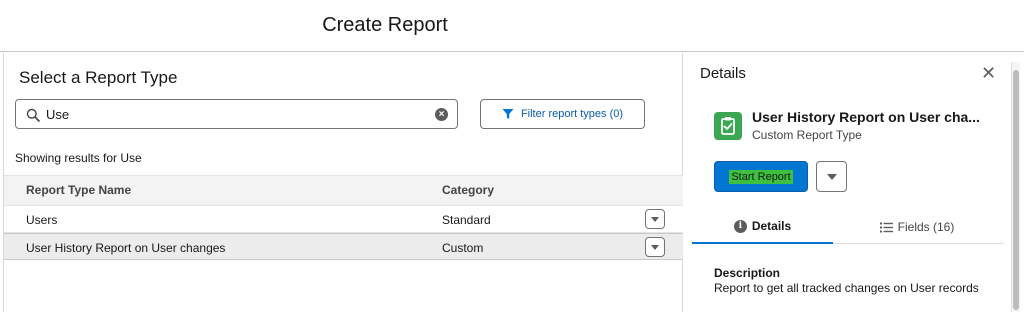 The image size is (1024, 312). I want to click on details-tabs: i Details Fields (16), so click(848, 227).